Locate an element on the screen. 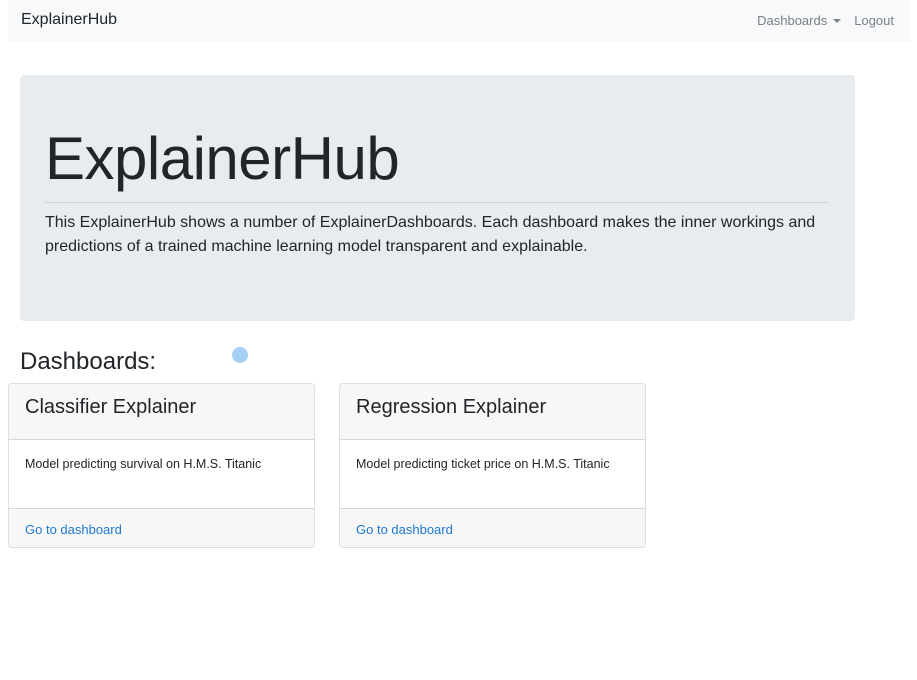 The height and width of the screenshot is (680, 917). dashboards-dropdown: Dashboards is located at coordinates (799, 20).